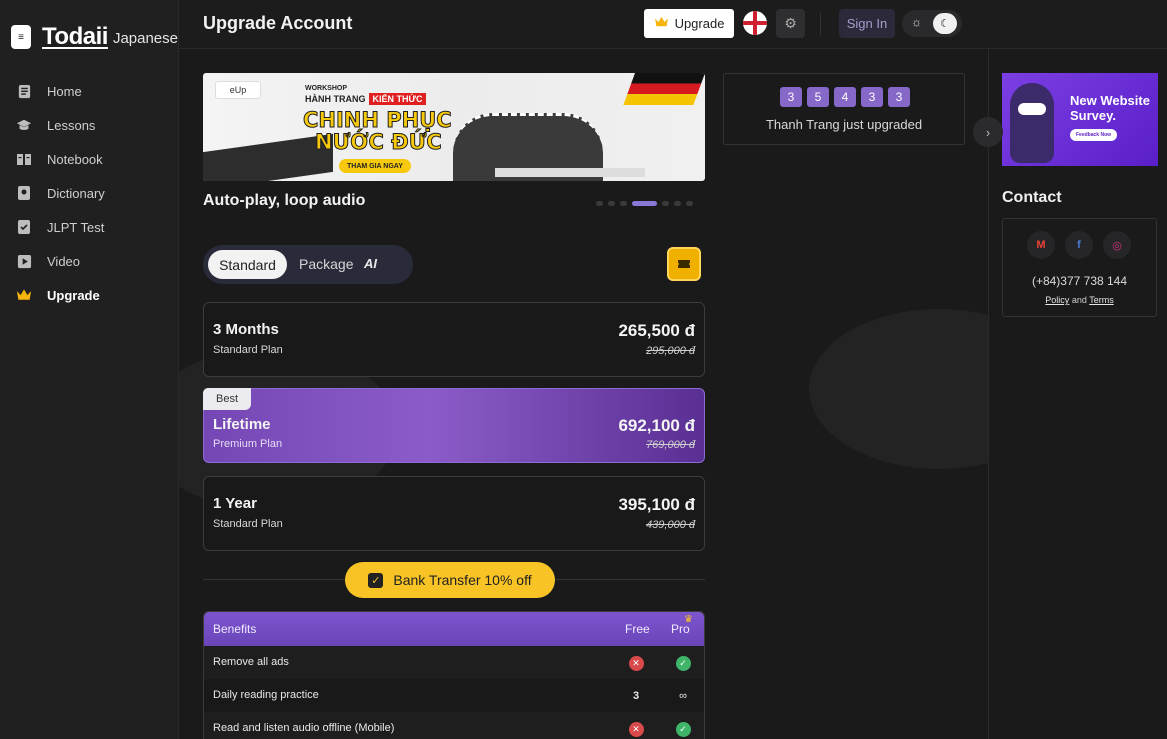 The width and height of the screenshot is (1167, 739). I want to click on tab-standard: Standard, so click(247, 264).